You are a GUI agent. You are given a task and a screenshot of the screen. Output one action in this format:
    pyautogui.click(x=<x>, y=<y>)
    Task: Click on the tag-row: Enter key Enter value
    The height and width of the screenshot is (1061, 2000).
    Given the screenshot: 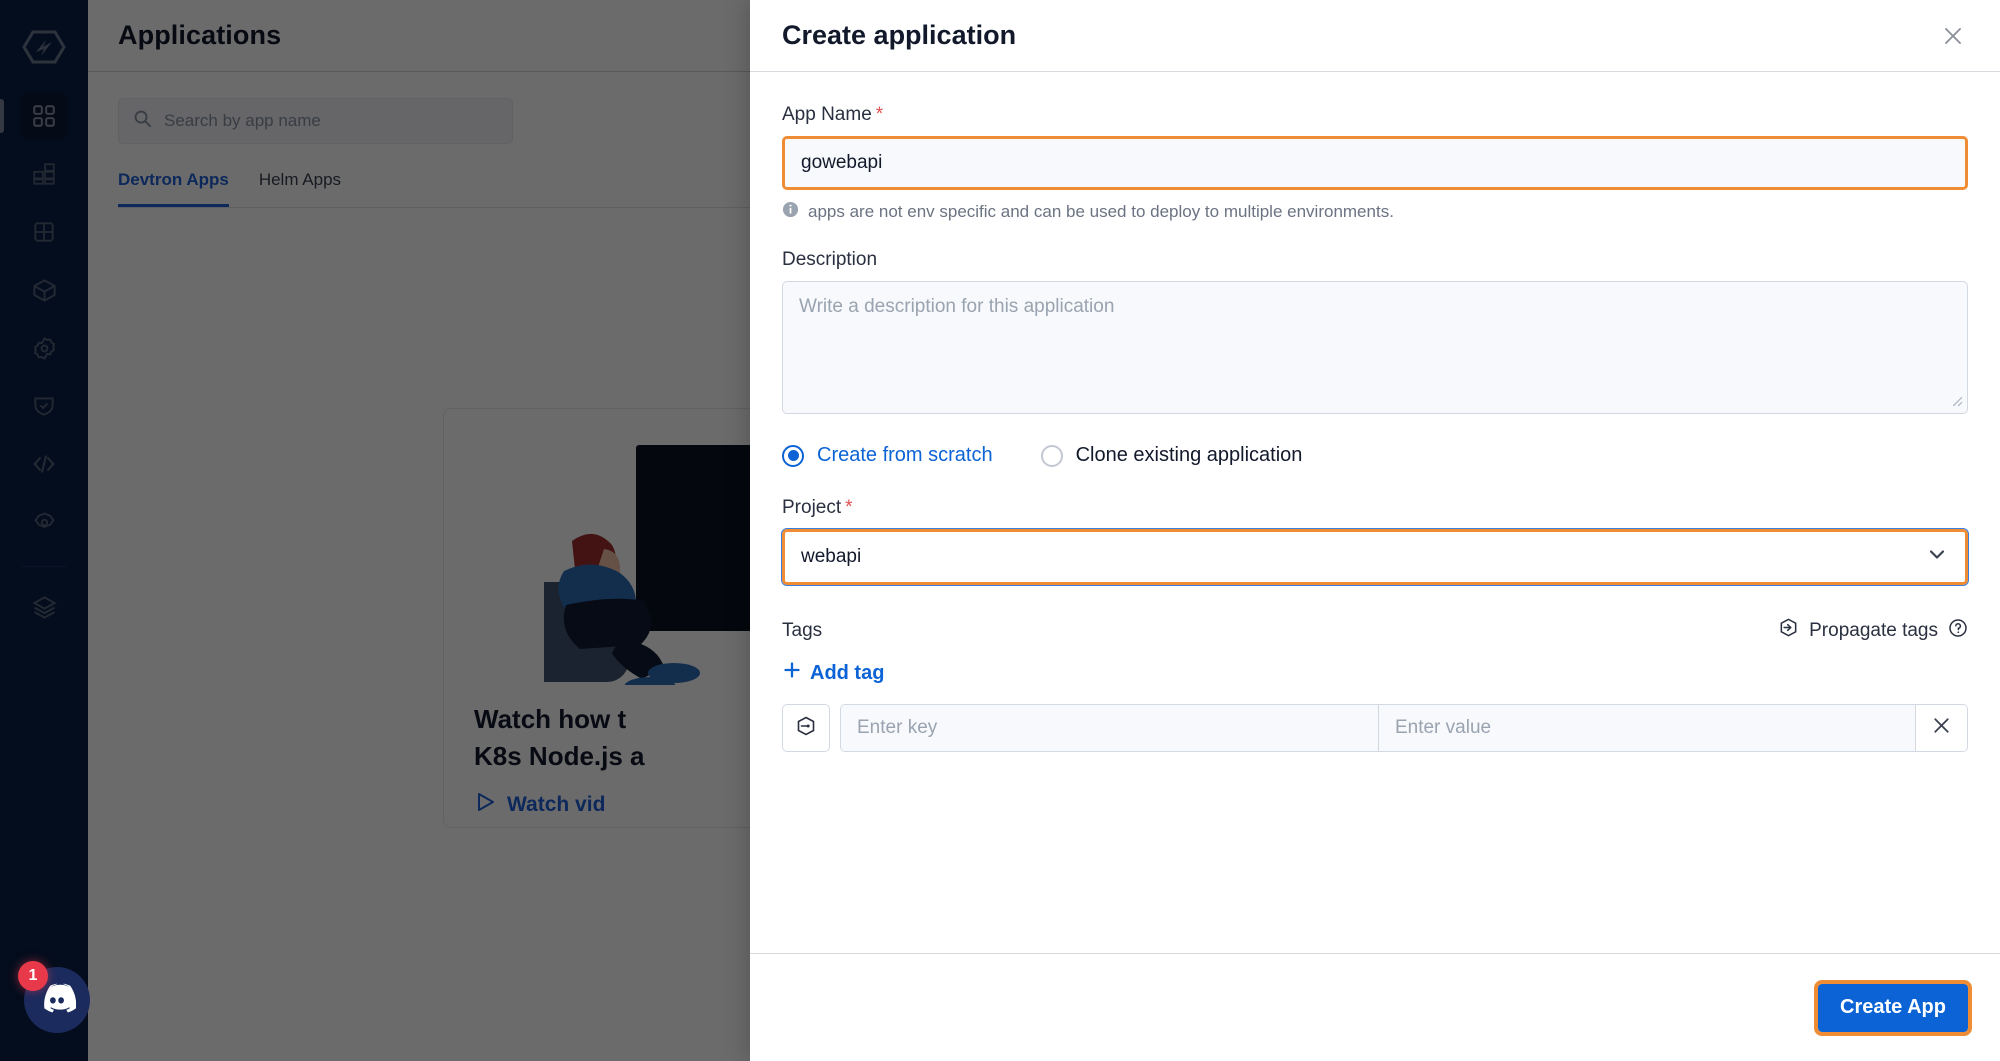 What is the action you would take?
    pyautogui.click(x=1375, y=728)
    